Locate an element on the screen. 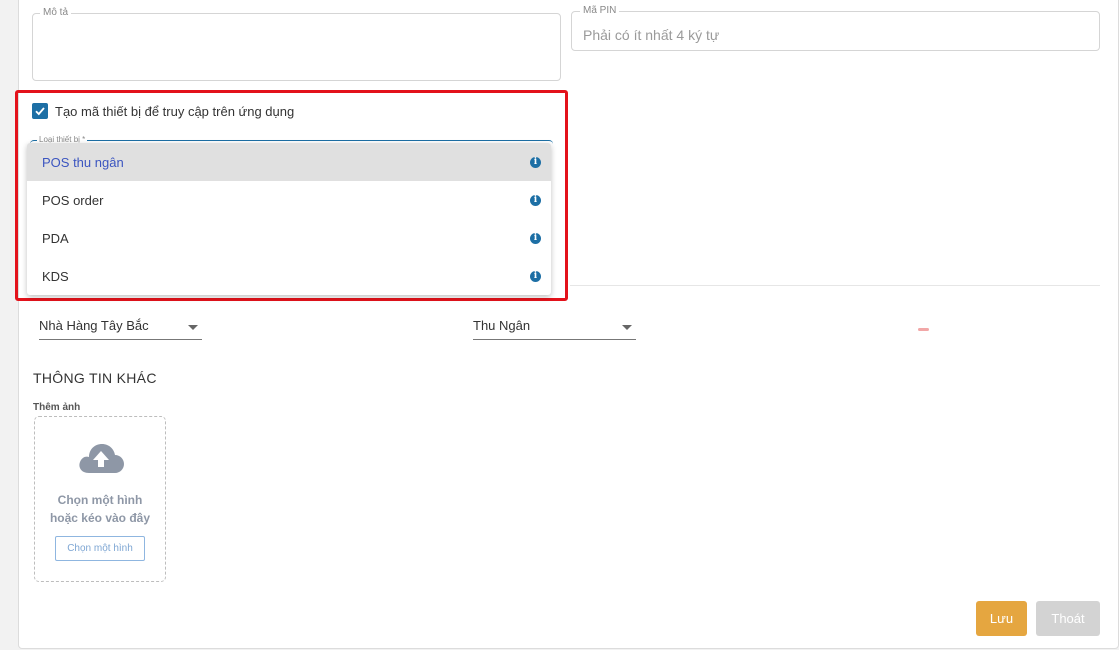  restaurant-select: Nhà Hàng Tây Bắc is located at coordinates (120, 329).